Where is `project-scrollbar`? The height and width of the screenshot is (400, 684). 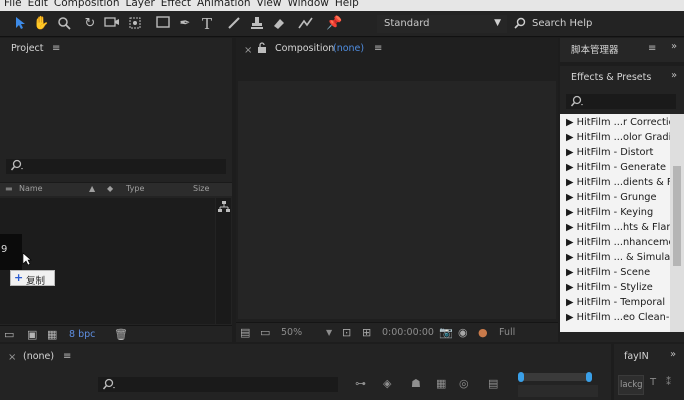
project-scrollbar is located at coordinates (223, 261).